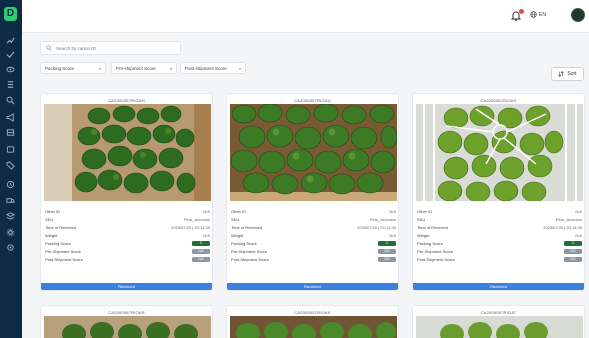 This screenshot has height=338, width=589. Describe the element at coordinates (538, 14) in the screenshot. I see `language-selector: EN` at that location.